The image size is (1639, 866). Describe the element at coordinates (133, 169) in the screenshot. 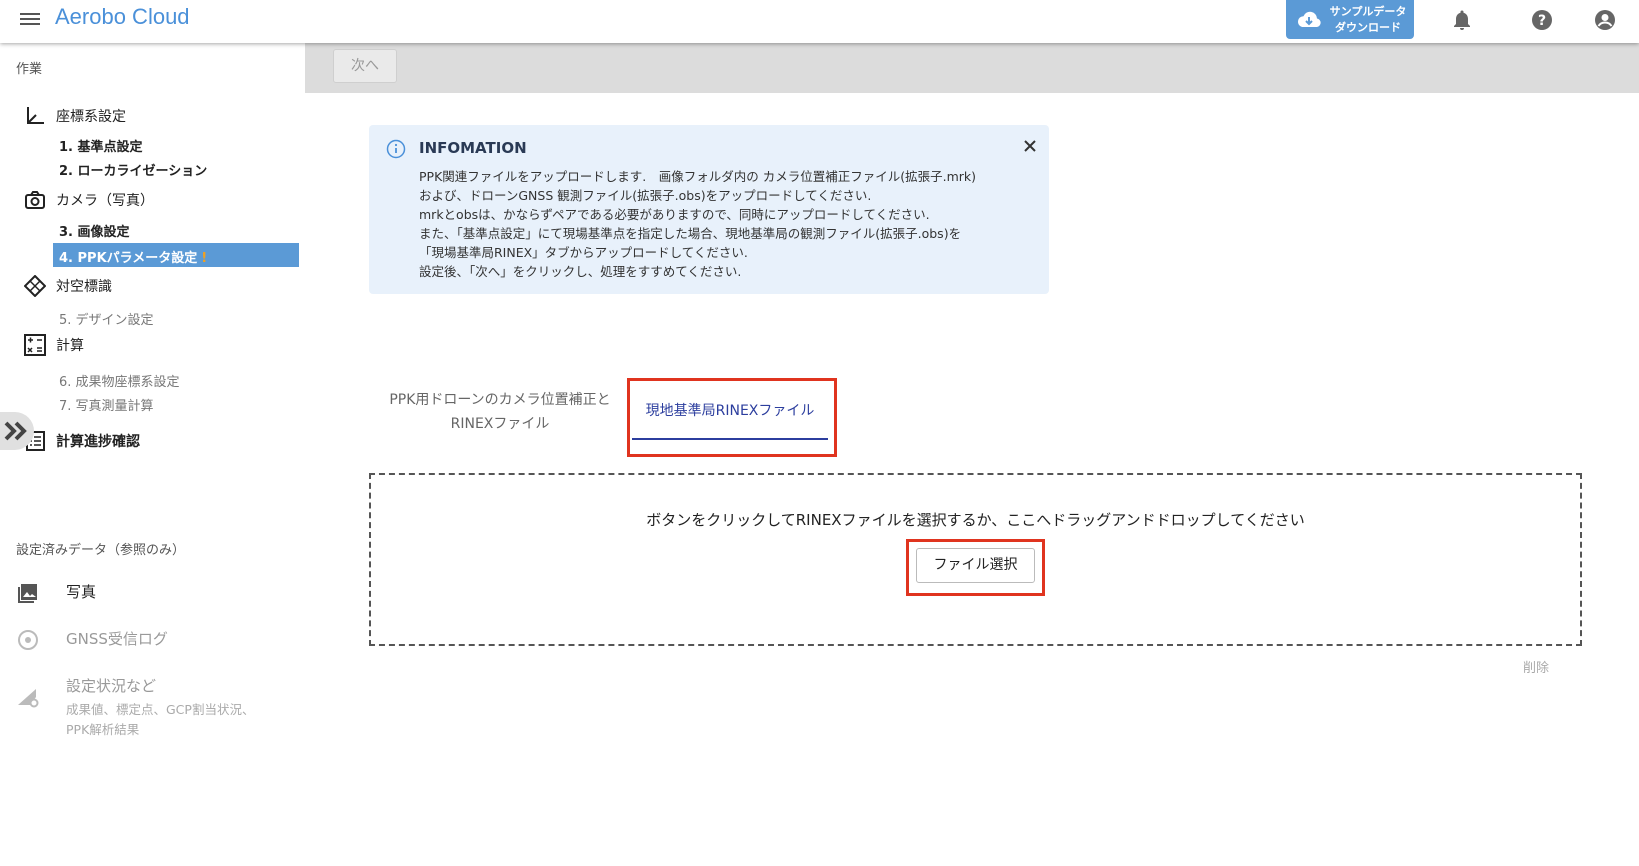

I see `step-2-localization: 2. ローカライゼーション` at that location.